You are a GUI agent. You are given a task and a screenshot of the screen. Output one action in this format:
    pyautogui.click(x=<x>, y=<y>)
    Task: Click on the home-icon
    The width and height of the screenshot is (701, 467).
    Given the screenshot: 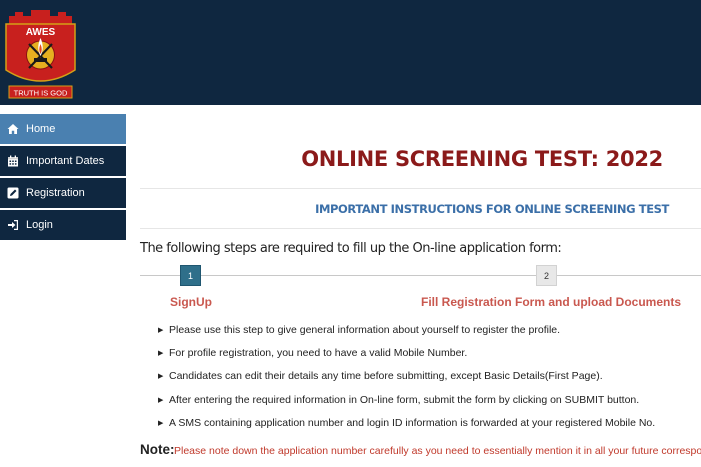 What is the action you would take?
    pyautogui.click(x=13, y=129)
    